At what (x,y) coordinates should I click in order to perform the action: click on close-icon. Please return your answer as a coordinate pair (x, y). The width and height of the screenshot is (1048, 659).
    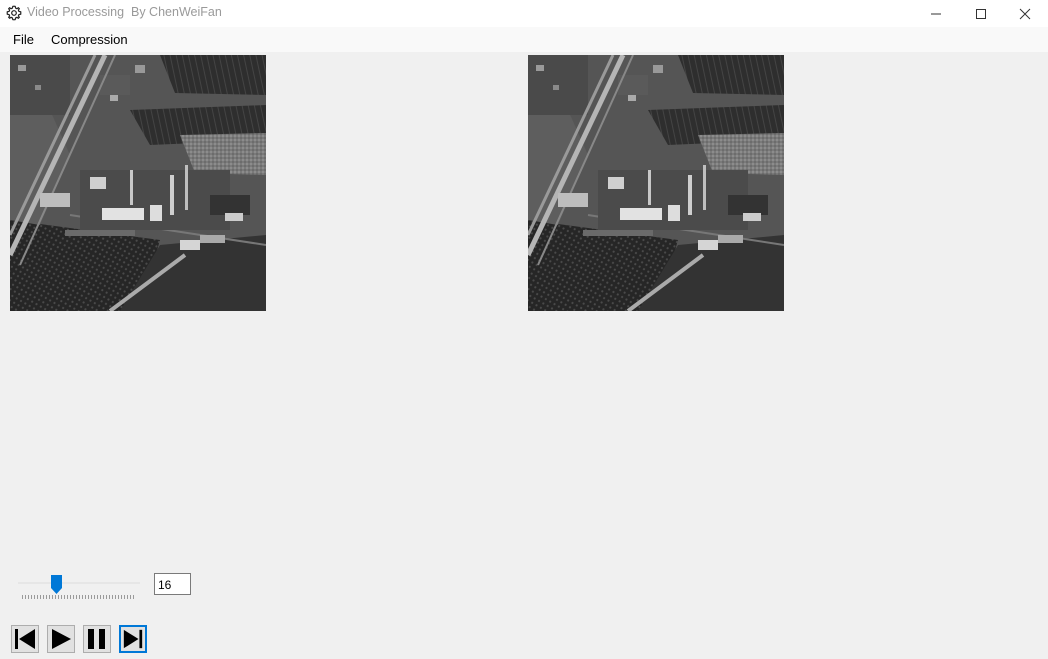
    Looking at the image, I should click on (1025, 14).